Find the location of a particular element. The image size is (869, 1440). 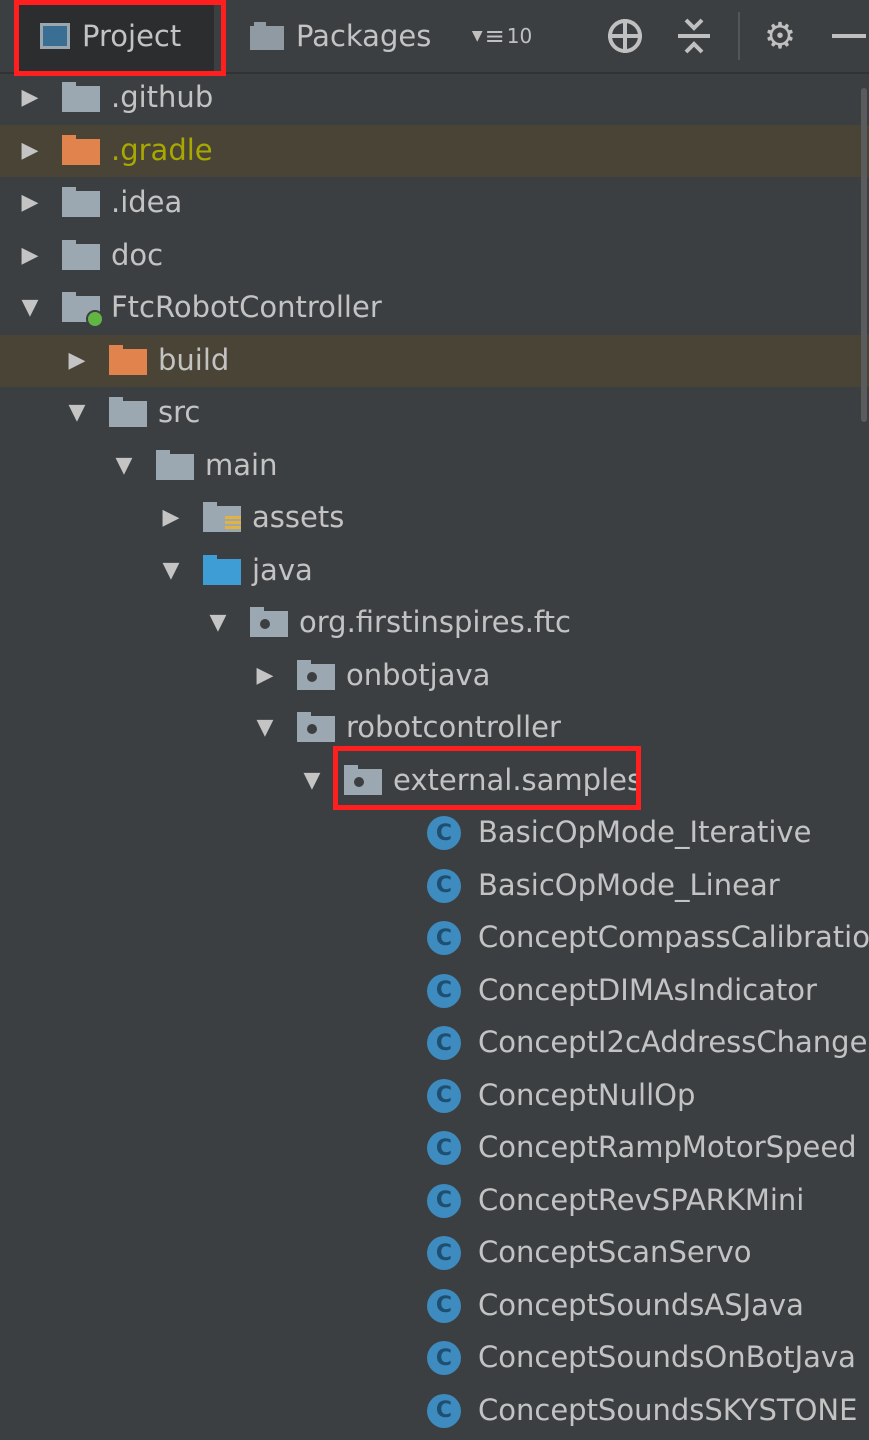

tree-item-label: .github is located at coordinates (162, 97).